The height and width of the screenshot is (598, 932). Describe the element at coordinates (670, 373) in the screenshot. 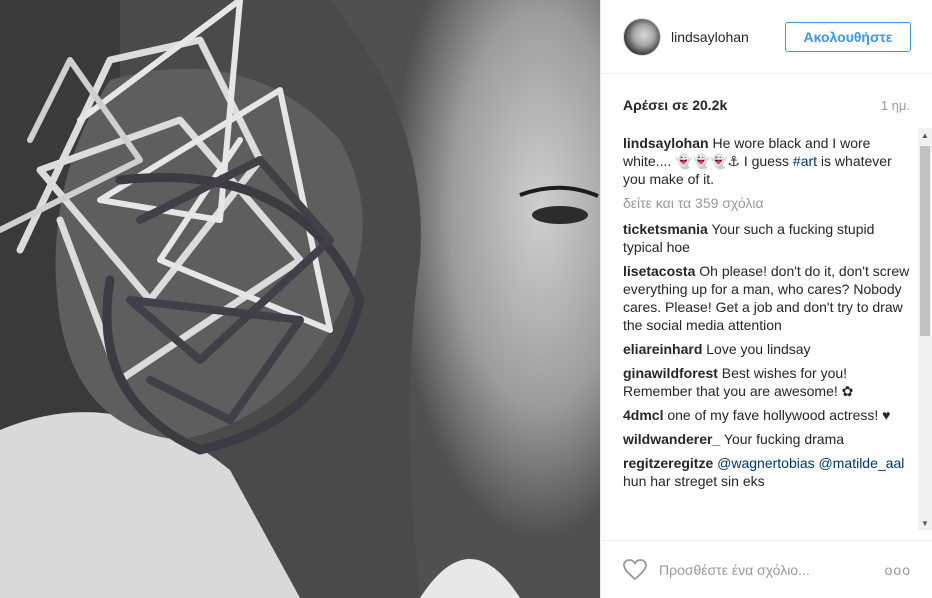

I see `comment-username: ginawildforest` at that location.